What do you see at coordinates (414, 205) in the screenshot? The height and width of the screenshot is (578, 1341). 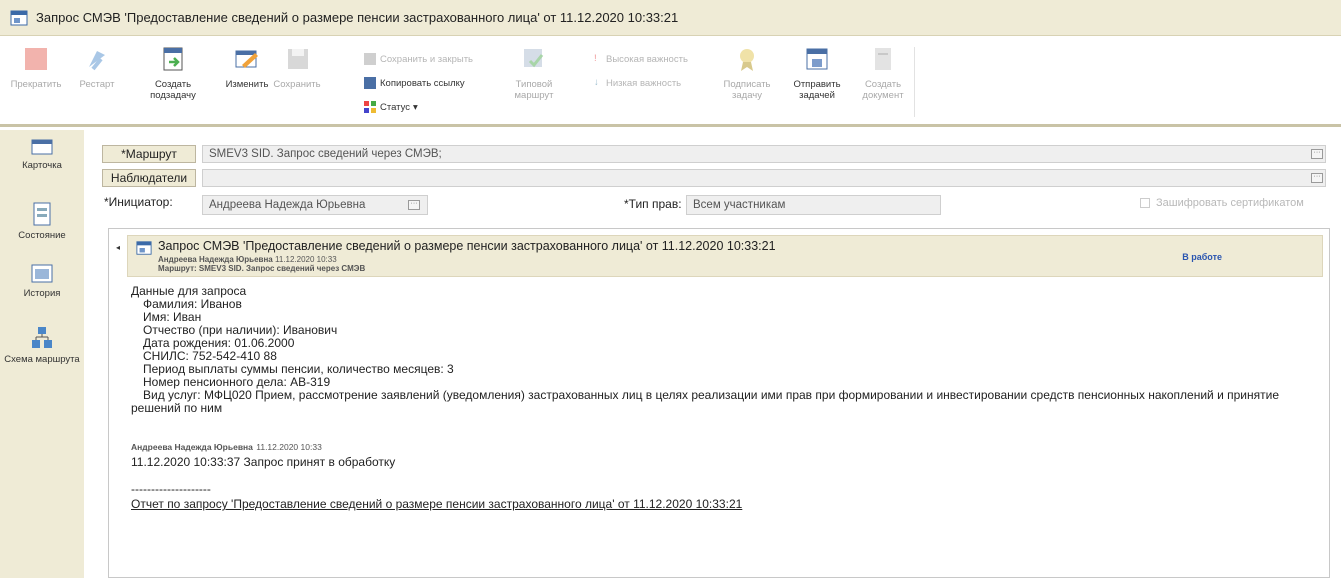 I see `initiator-ellipsis-icon: ···` at bounding box center [414, 205].